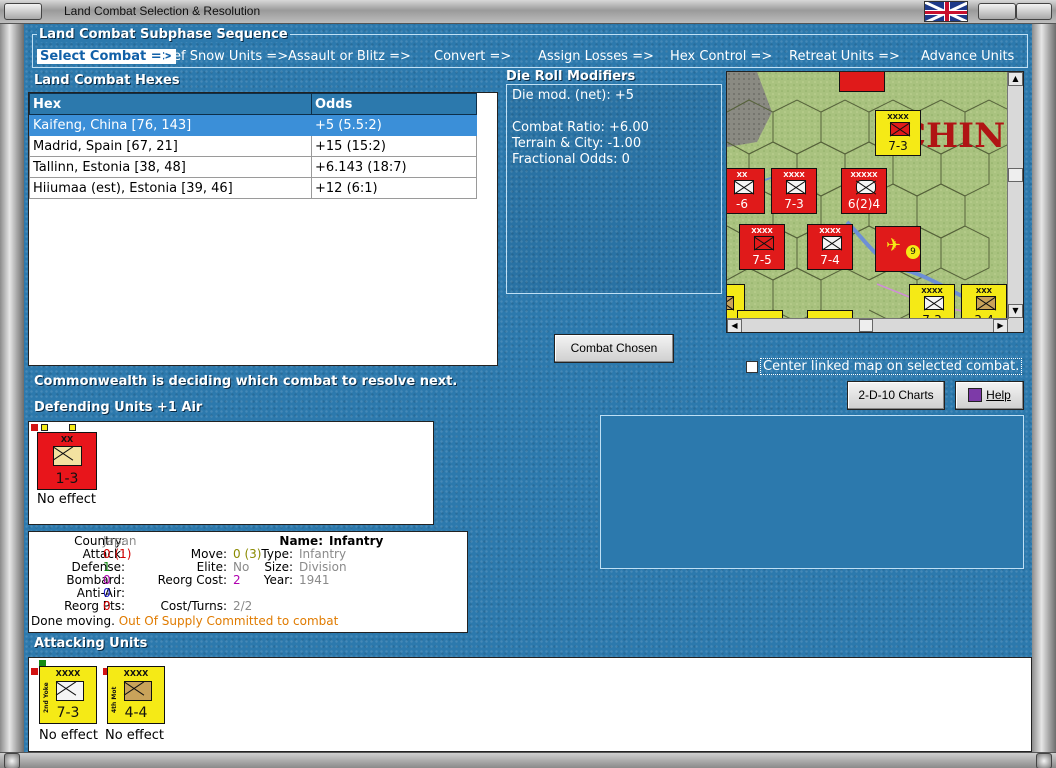 Image resolution: width=1056 pixels, height=768 pixels. Describe the element at coordinates (1000, 325) in the screenshot. I see `scroll-right-icon: ▶` at that location.